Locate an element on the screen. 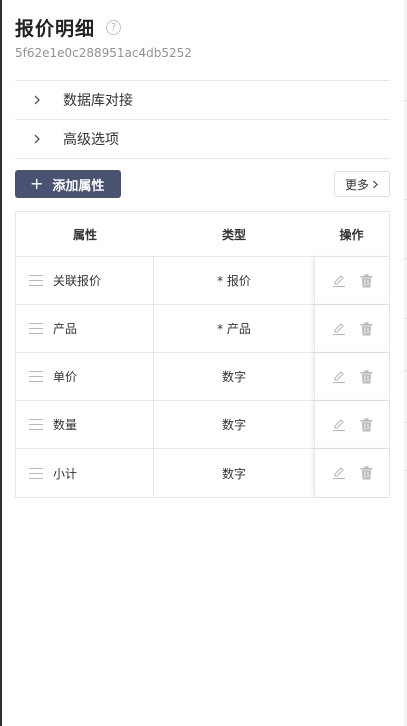  attribute-name: 产品 is located at coordinates (65, 329).